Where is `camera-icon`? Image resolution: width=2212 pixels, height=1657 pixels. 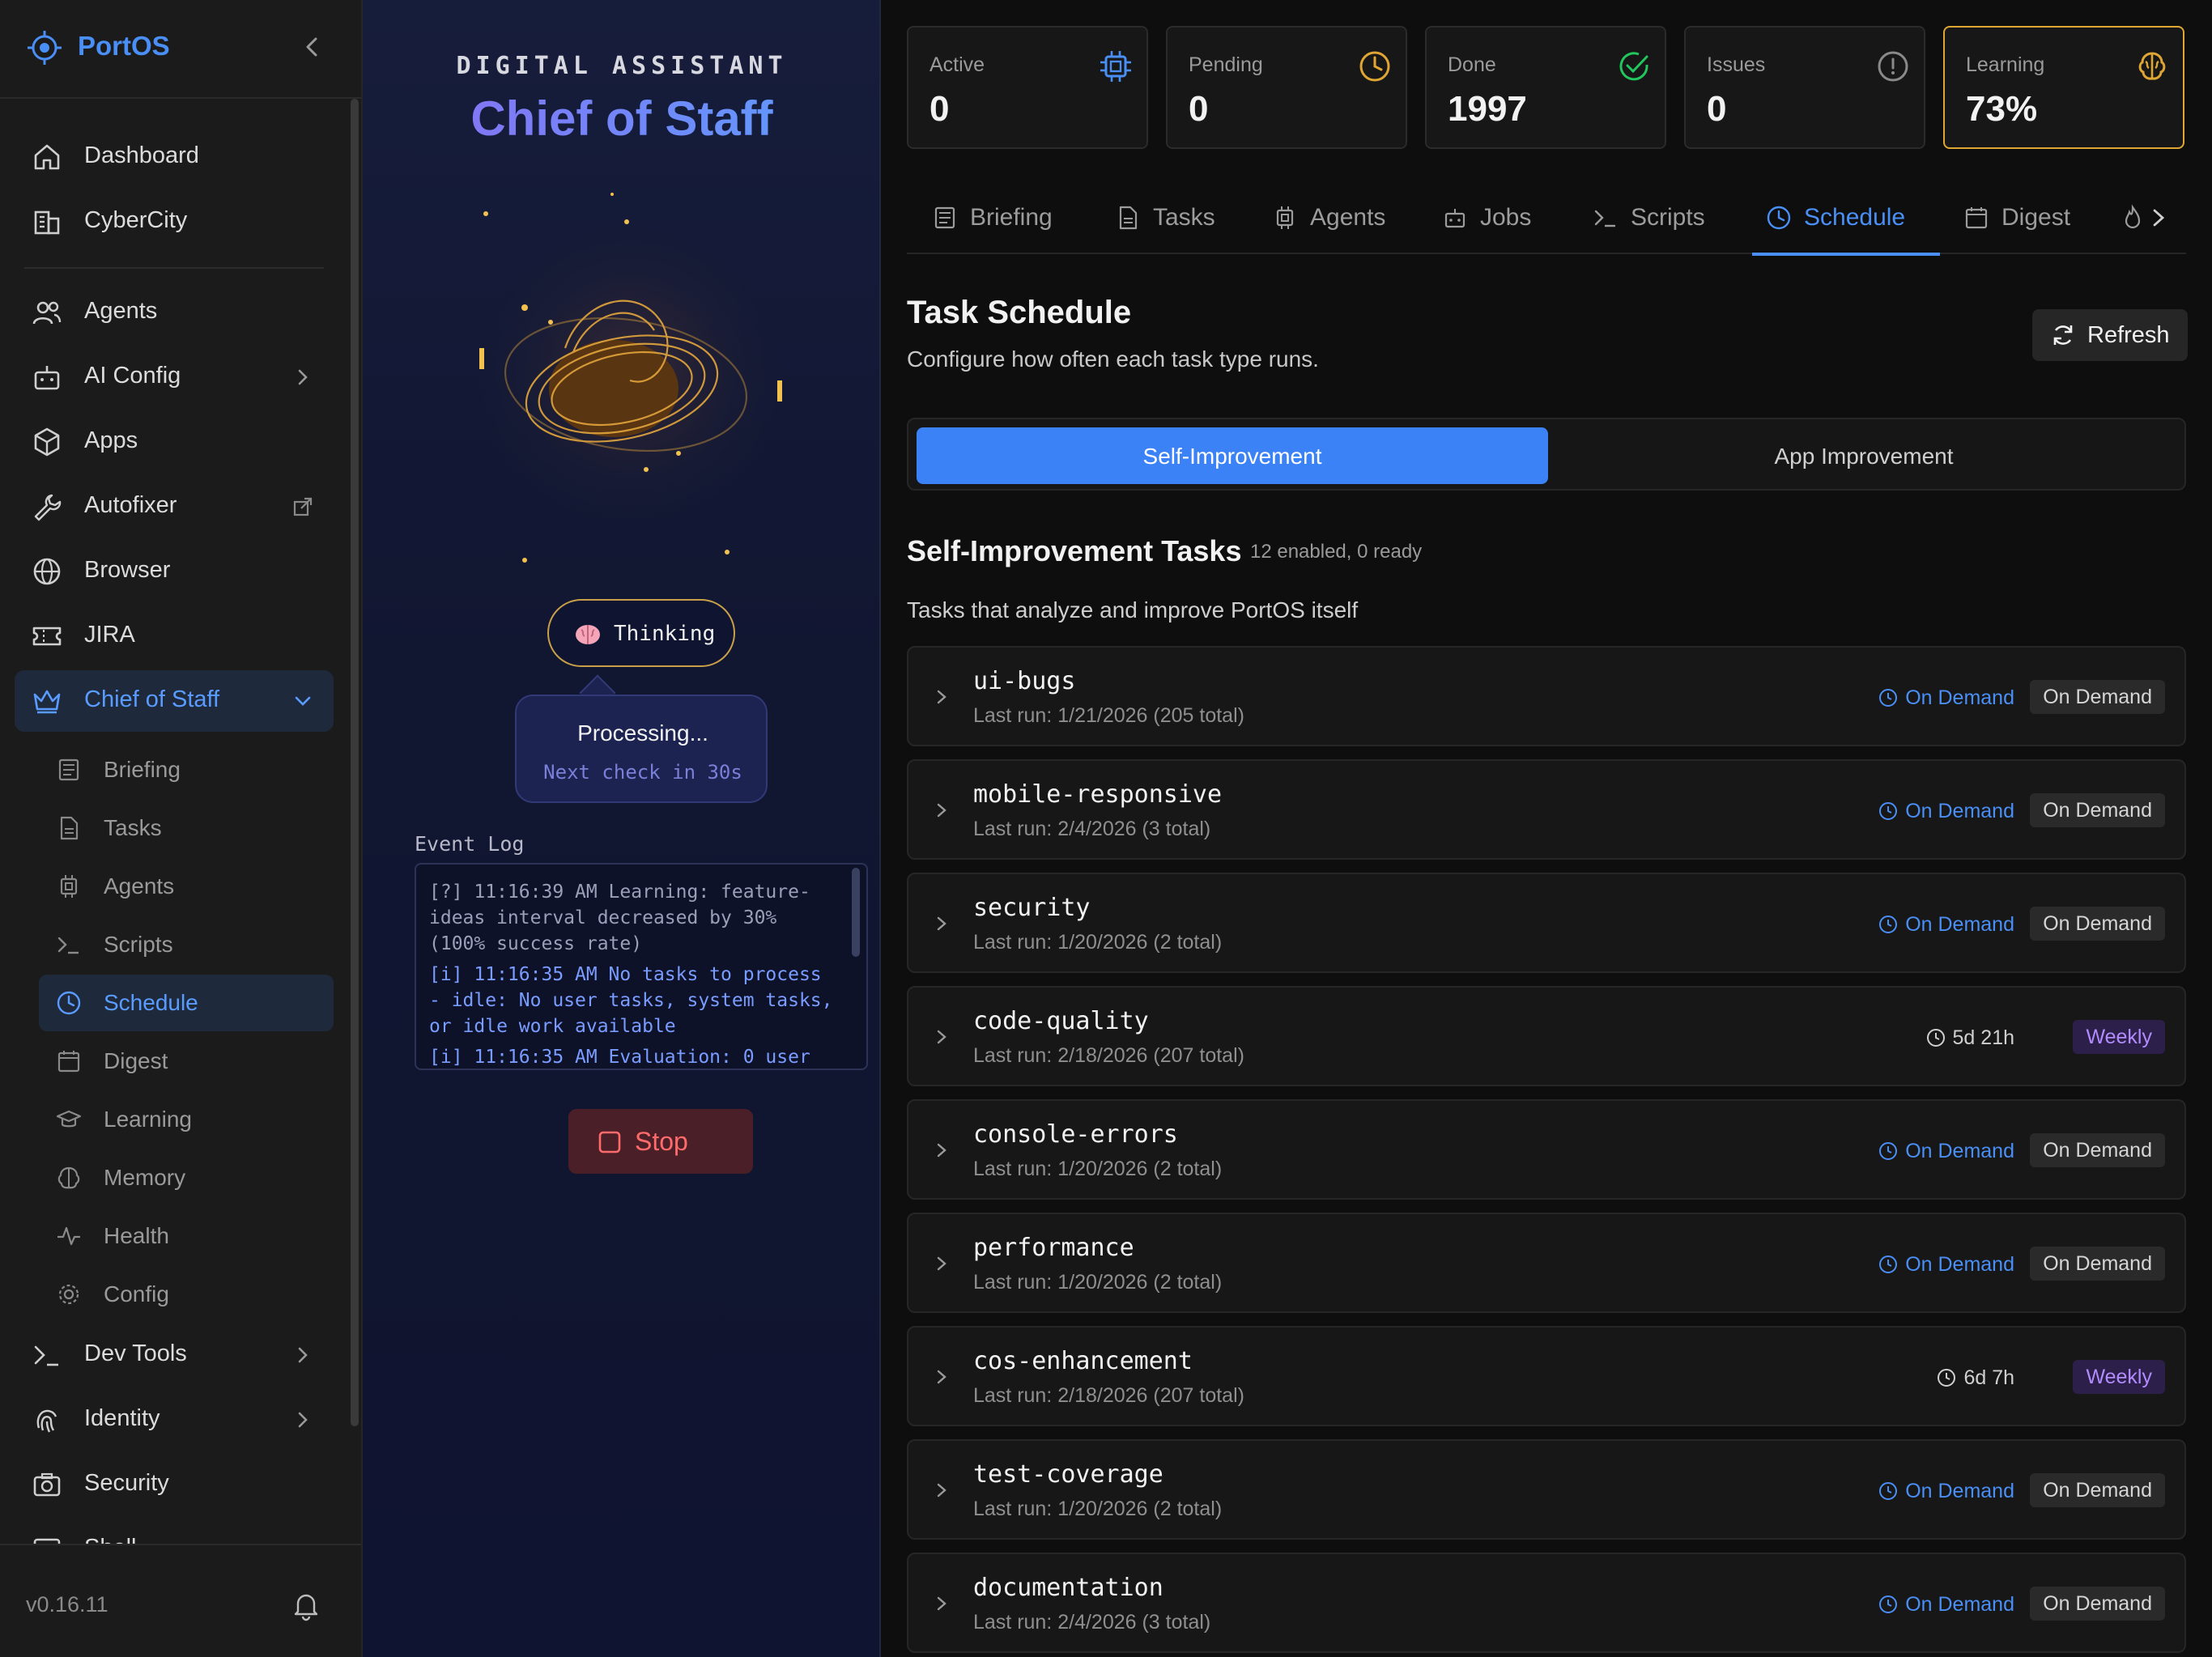 camera-icon is located at coordinates (47, 1484).